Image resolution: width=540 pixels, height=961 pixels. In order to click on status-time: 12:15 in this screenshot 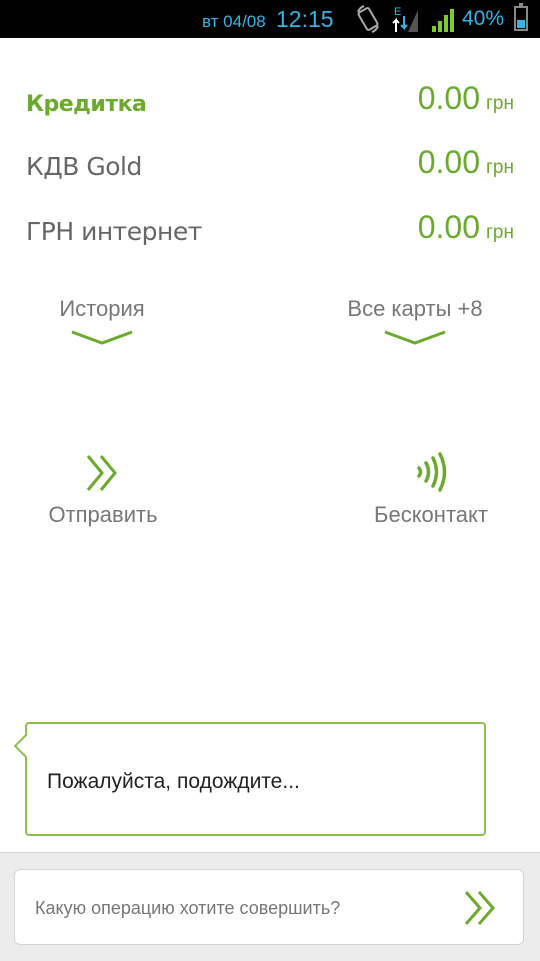, I will do `click(305, 19)`.